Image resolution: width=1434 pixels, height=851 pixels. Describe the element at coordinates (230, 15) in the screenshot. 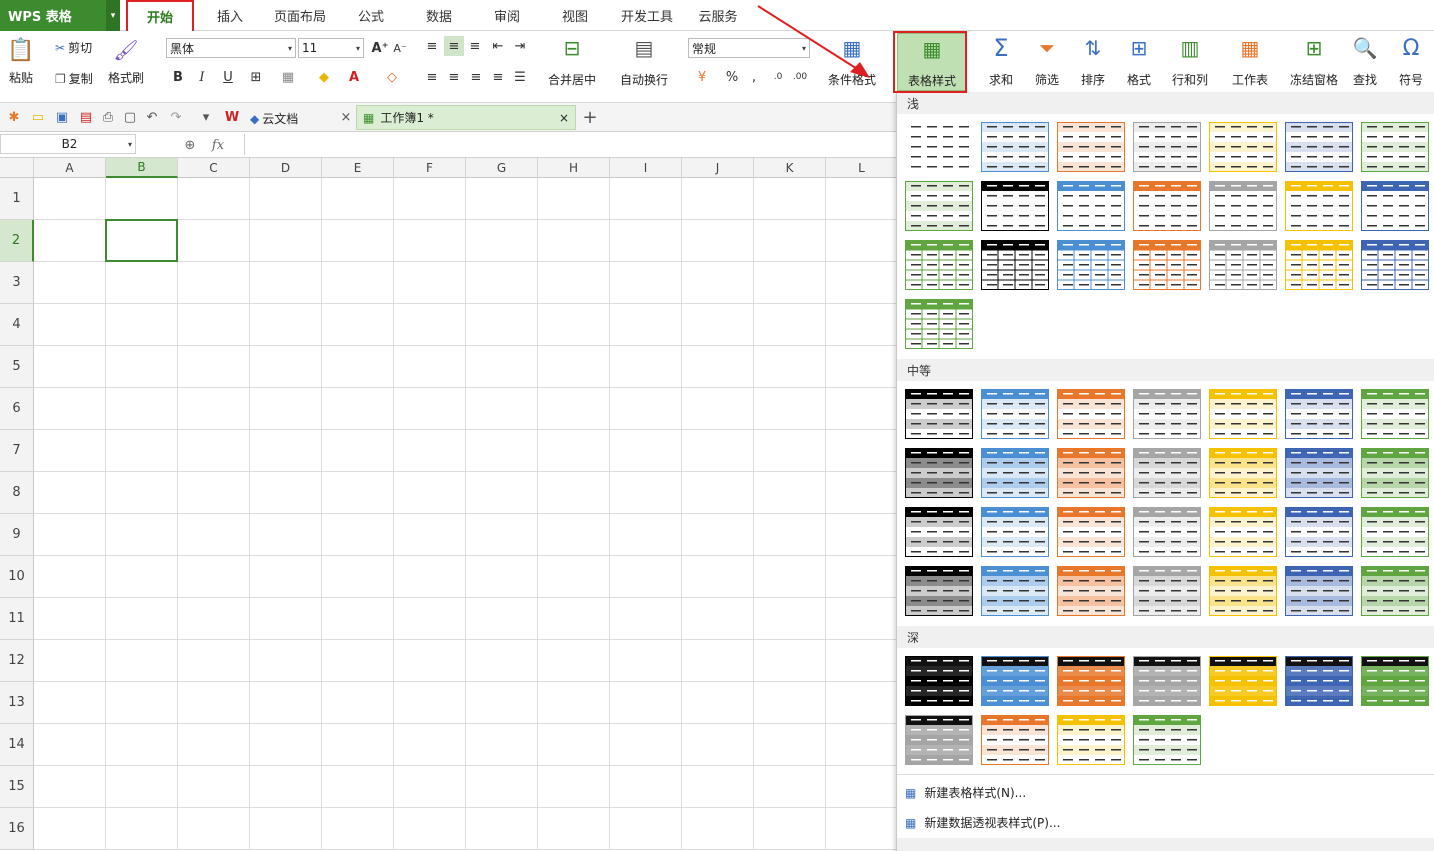

I see `tab-1: 插入` at that location.